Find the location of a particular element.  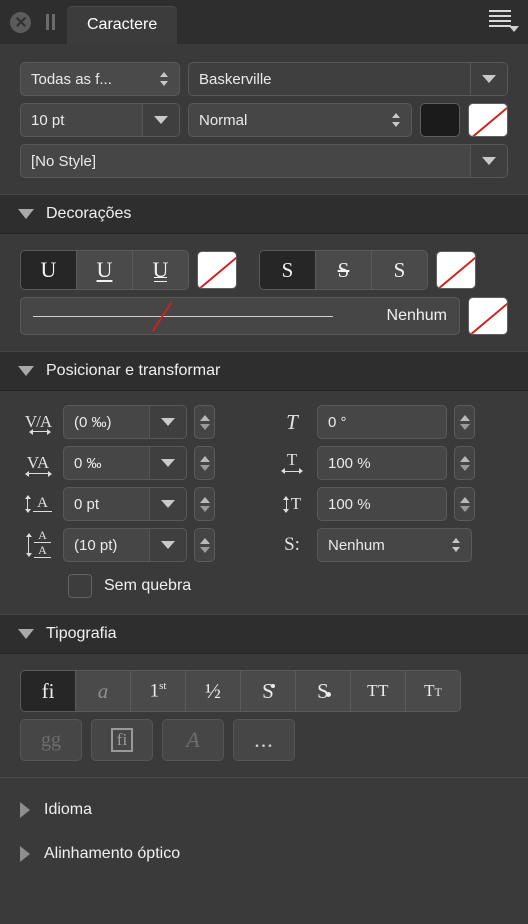

underline-color-swatch is located at coordinates (217, 270).